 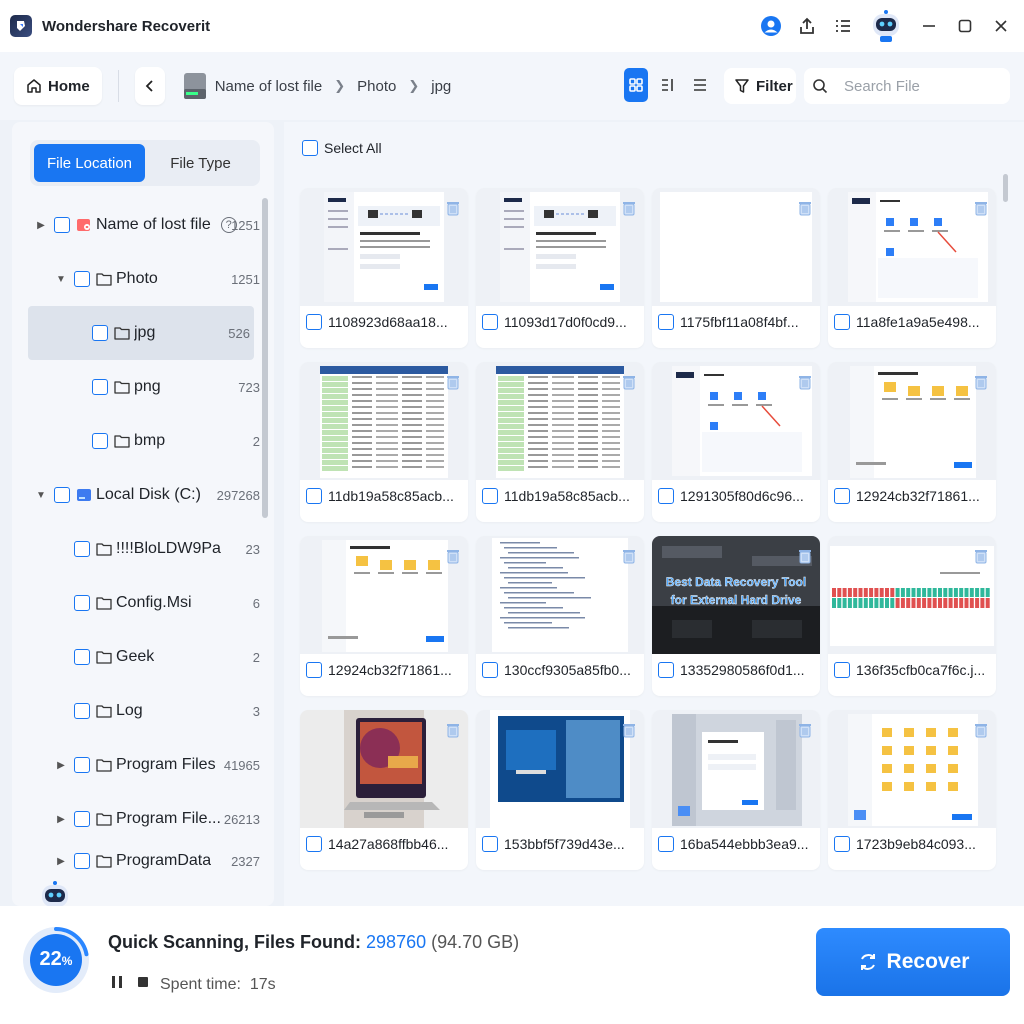 What do you see at coordinates (58, 86) in the screenshot?
I see `home-button: Home` at bounding box center [58, 86].